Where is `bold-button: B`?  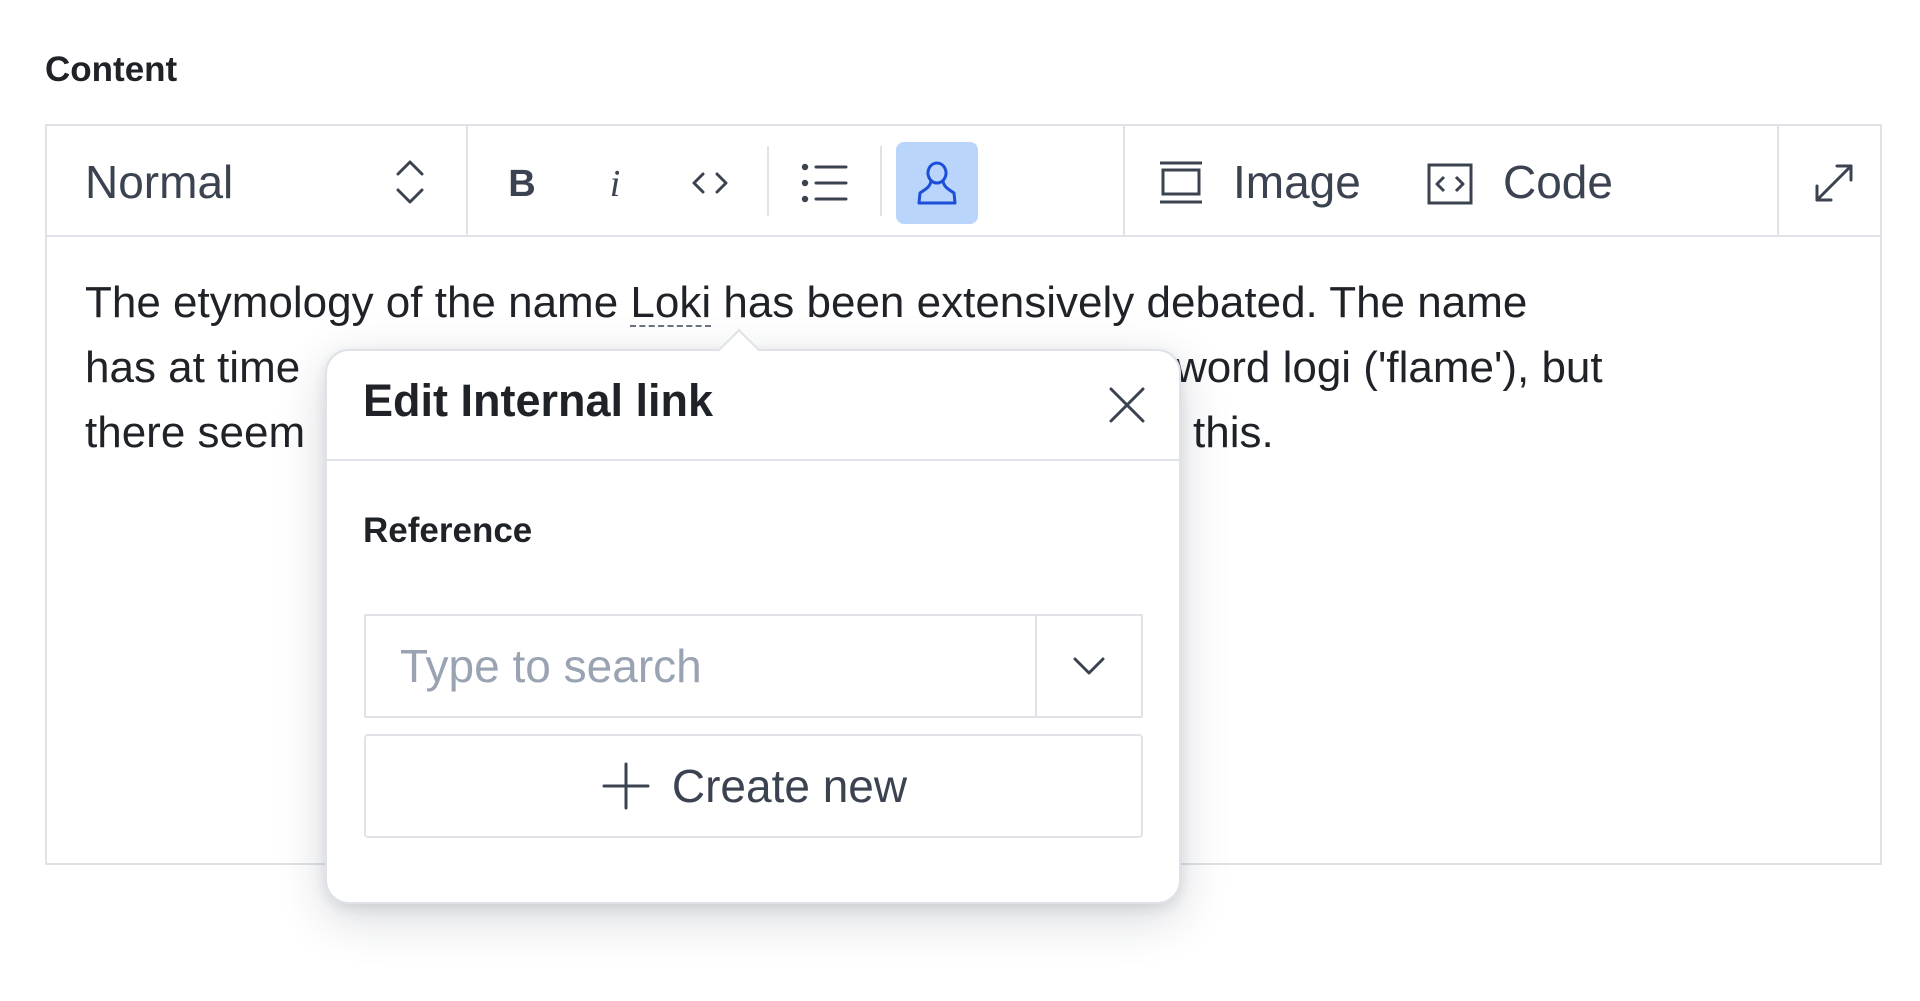 bold-button: B is located at coordinates (522, 183).